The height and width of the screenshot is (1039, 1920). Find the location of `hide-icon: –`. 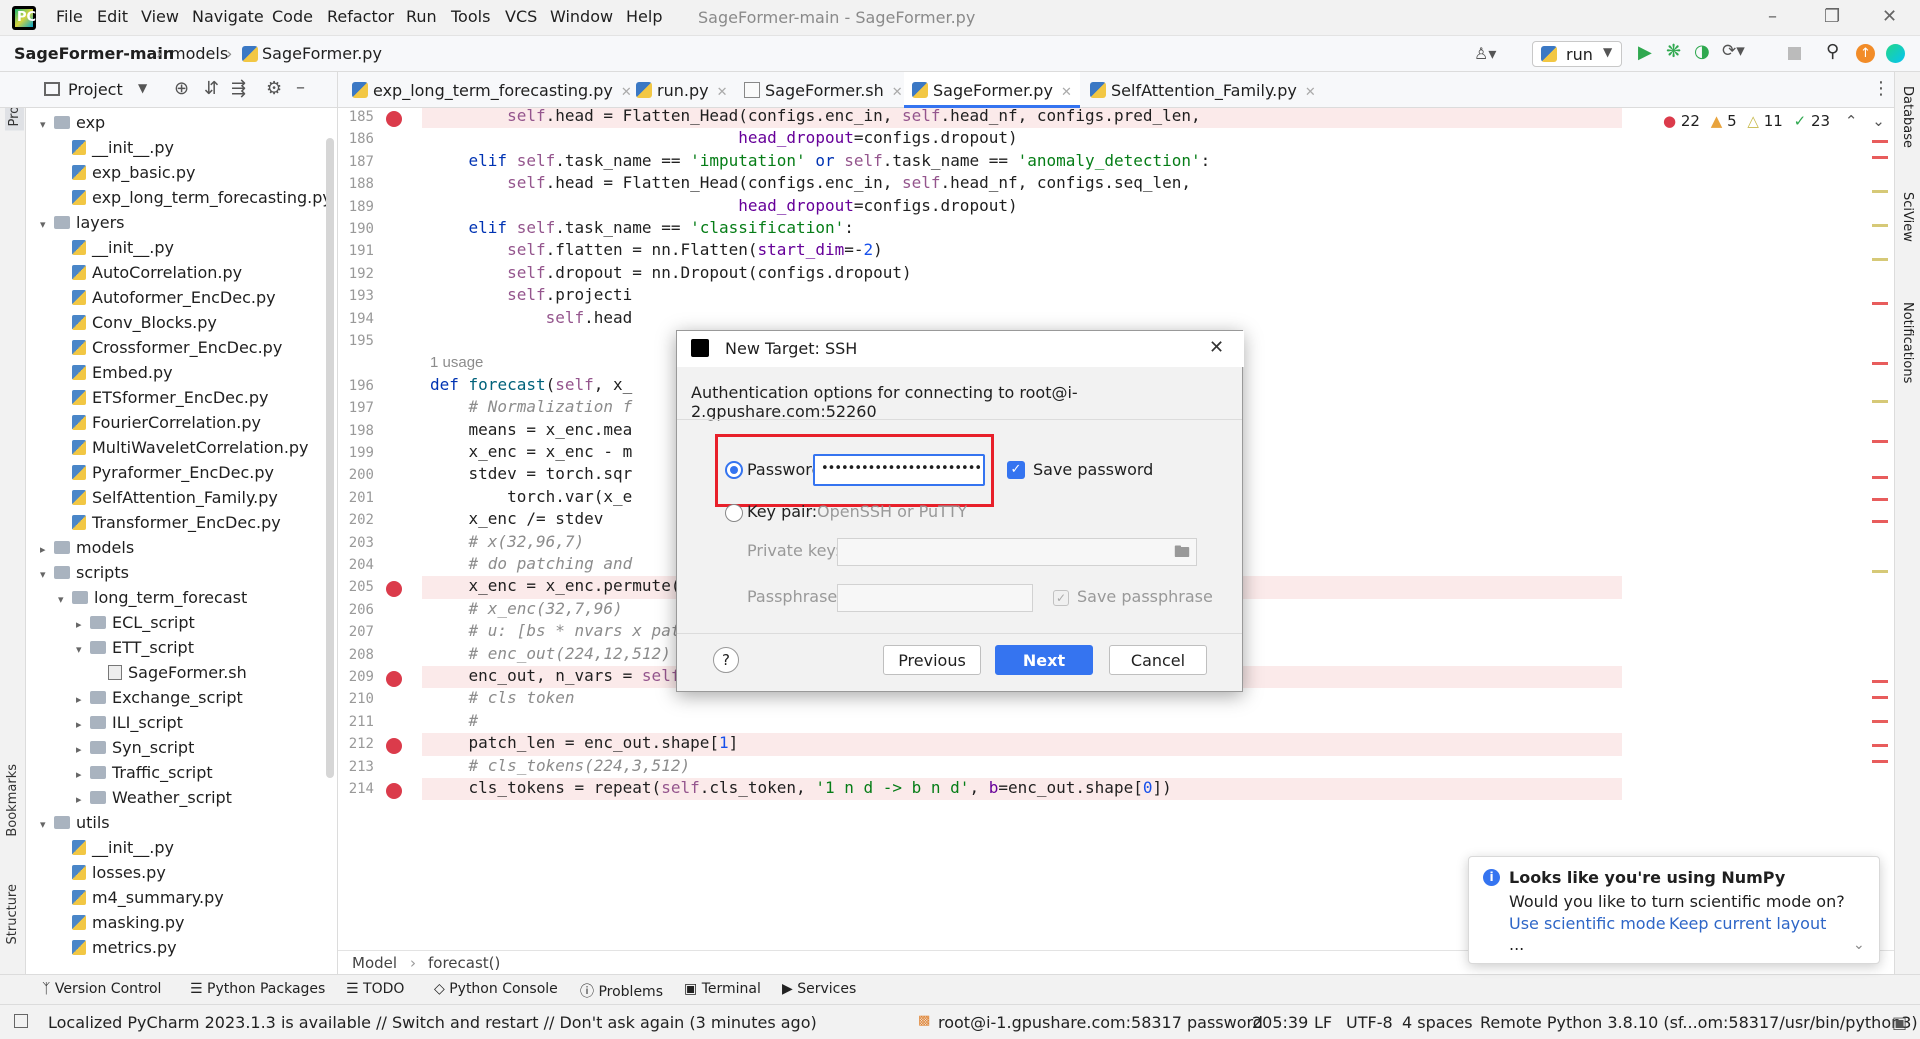

hide-icon: – is located at coordinates (300, 87).